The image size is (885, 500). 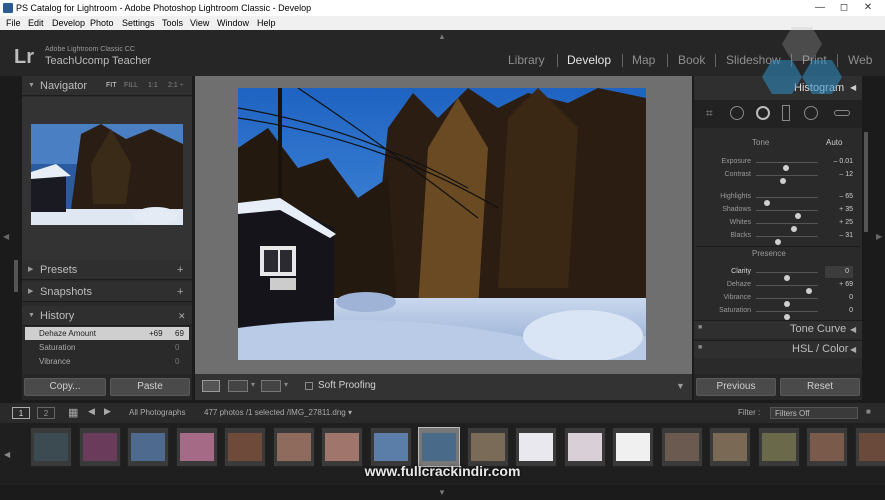 I want to click on navigator-header: ▼ Navigator FIT FILL 1:1 2:1 ÷, so click(x=107, y=86).